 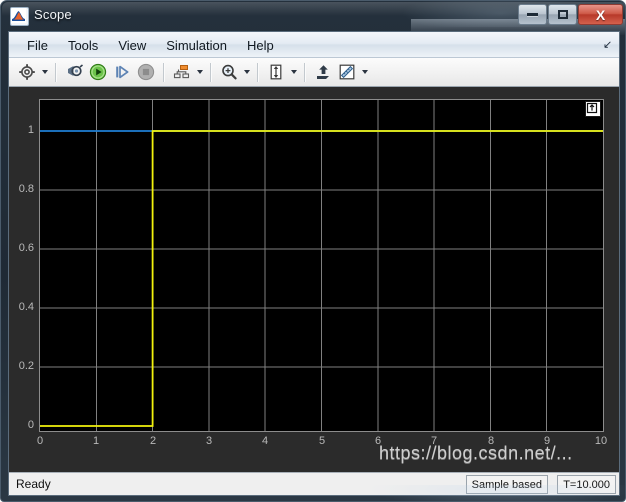 I want to click on title-bar: Scope X, so click(x=313, y=16).